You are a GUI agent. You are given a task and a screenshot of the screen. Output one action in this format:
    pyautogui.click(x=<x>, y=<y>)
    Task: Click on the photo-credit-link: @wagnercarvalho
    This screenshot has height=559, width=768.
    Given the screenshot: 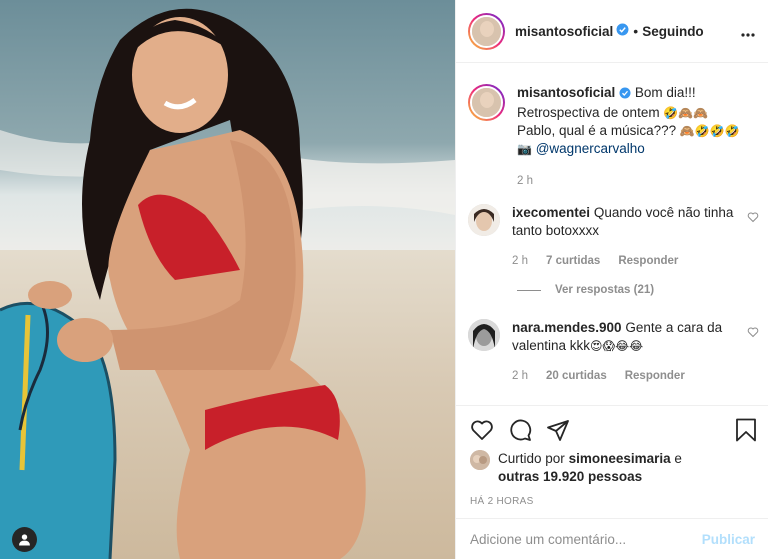 What is the action you would take?
    pyautogui.click(x=590, y=148)
    